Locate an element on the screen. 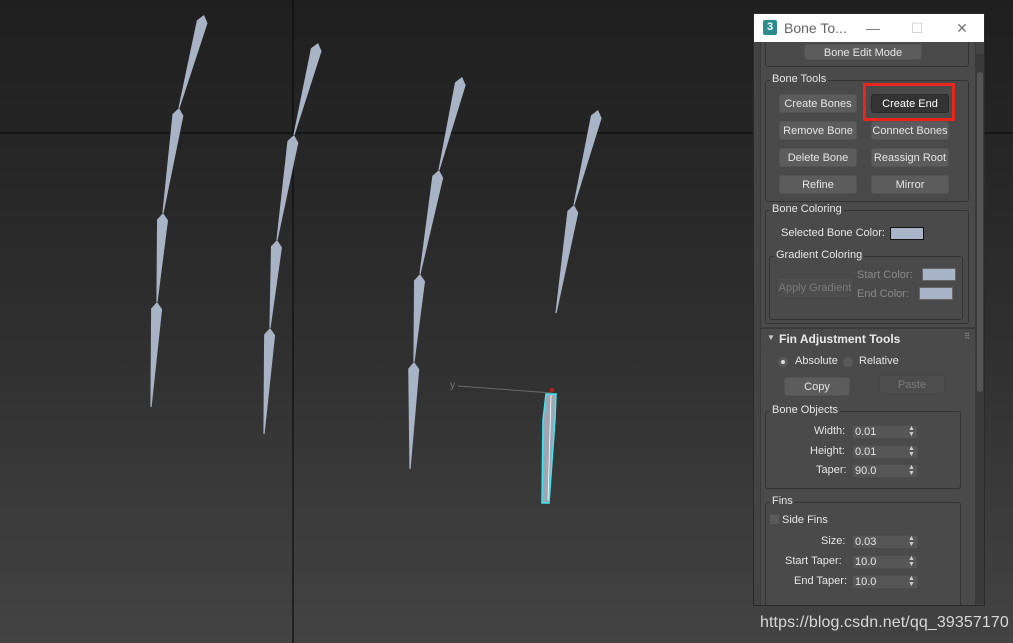 The height and width of the screenshot is (643, 1013). mirror-button: Mirror is located at coordinates (910, 184).